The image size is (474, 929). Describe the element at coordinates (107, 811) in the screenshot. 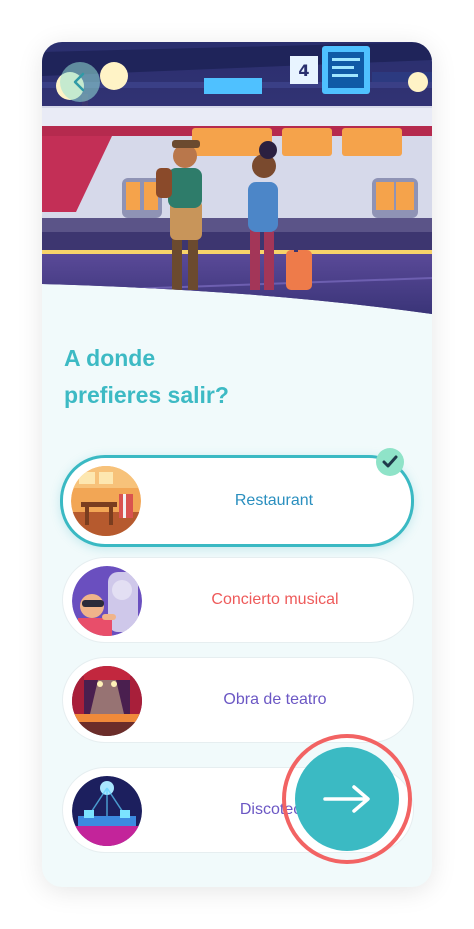

I see `disco-thumbnail` at that location.